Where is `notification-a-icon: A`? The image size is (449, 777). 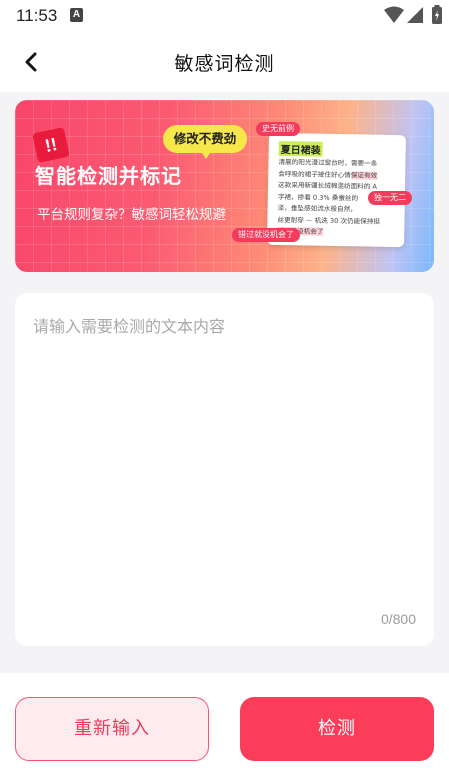
notification-a-icon: A is located at coordinates (76, 15).